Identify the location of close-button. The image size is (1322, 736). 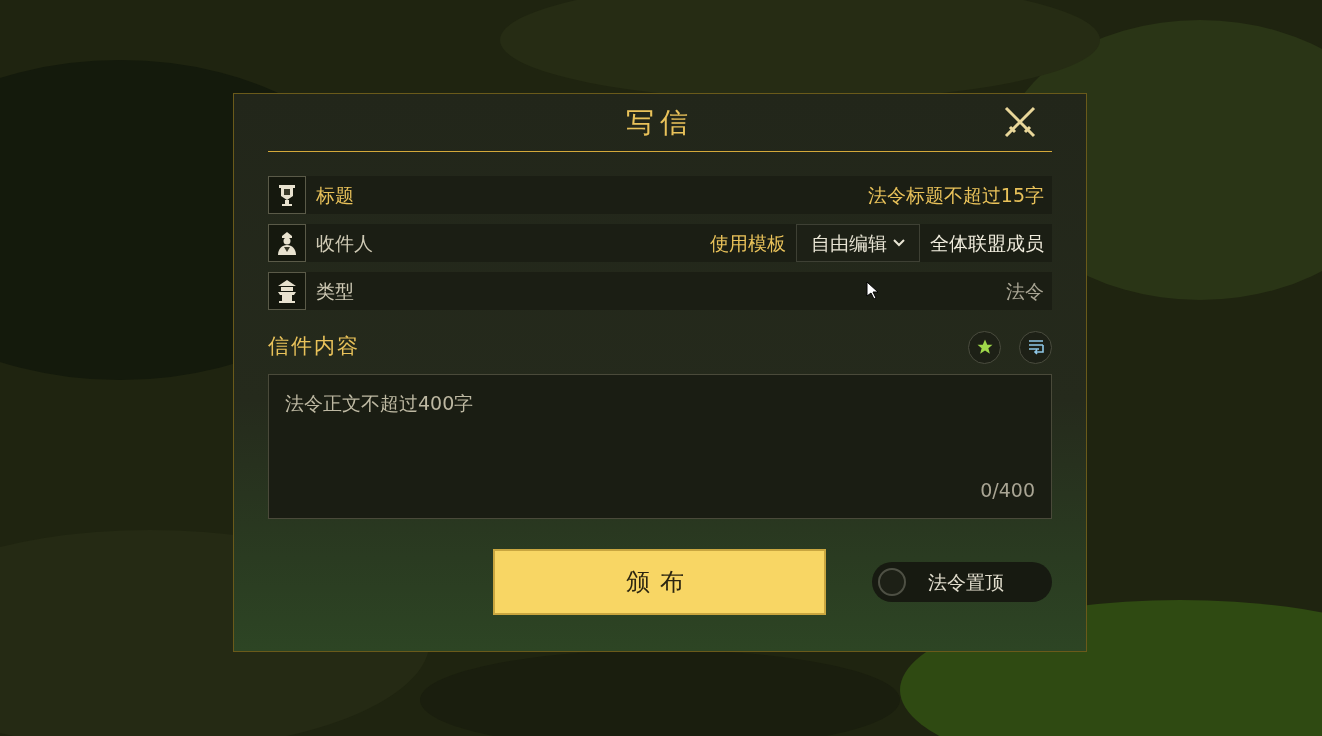
(1020, 122).